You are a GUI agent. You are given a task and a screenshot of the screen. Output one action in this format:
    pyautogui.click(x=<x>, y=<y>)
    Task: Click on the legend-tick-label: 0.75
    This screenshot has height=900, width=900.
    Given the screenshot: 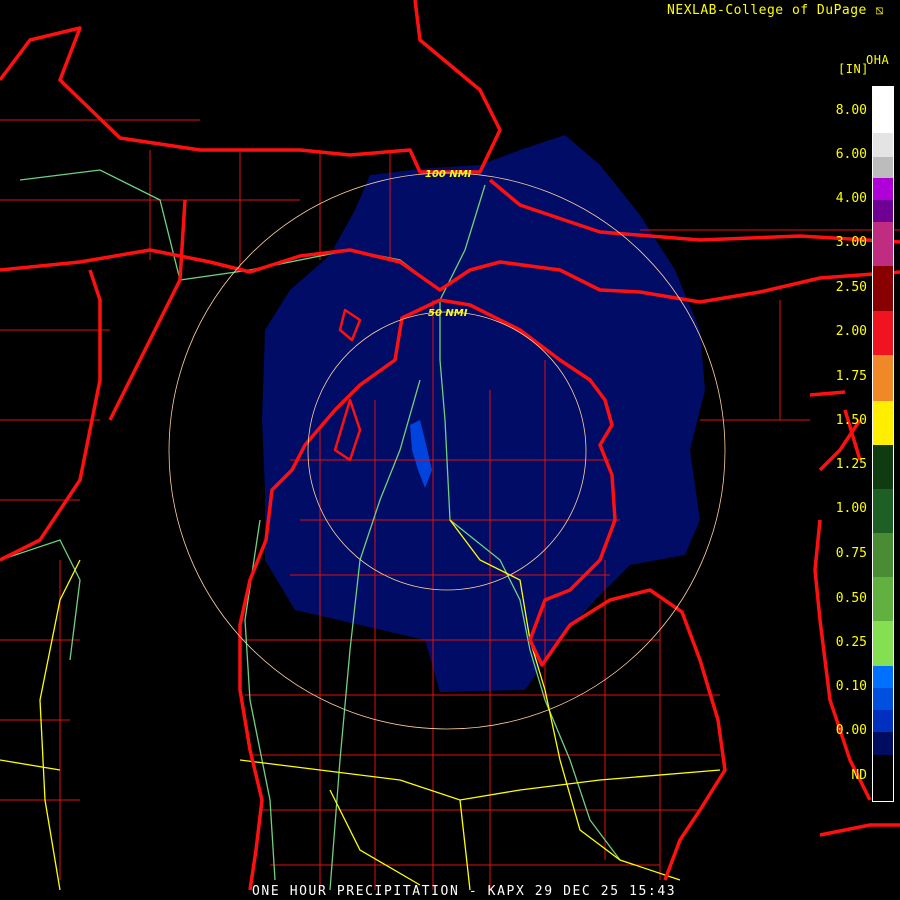 What is the action you would take?
    pyautogui.click(x=851, y=553)
    